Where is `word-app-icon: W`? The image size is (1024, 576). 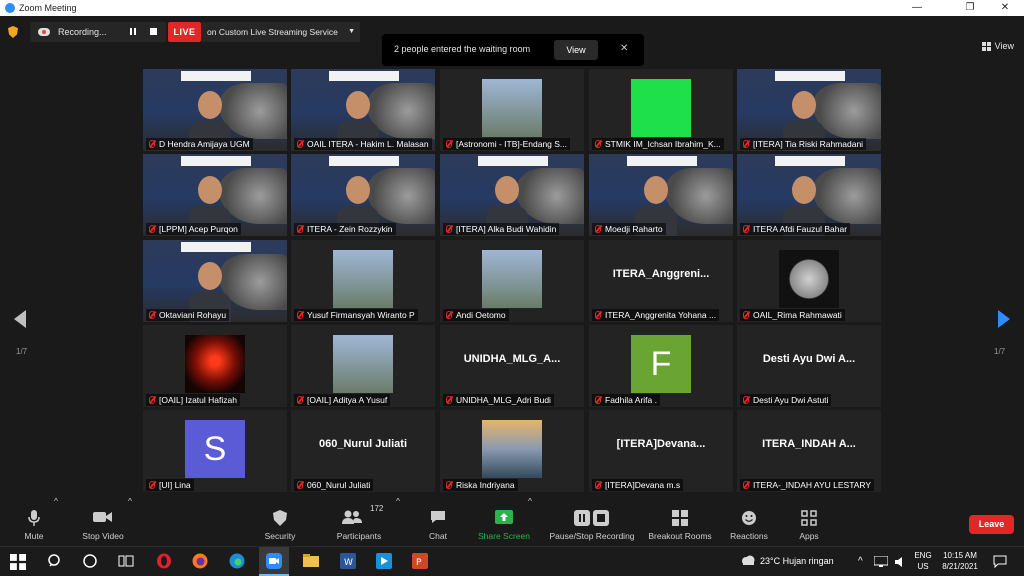 word-app-icon: W is located at coordinates (348, 561).